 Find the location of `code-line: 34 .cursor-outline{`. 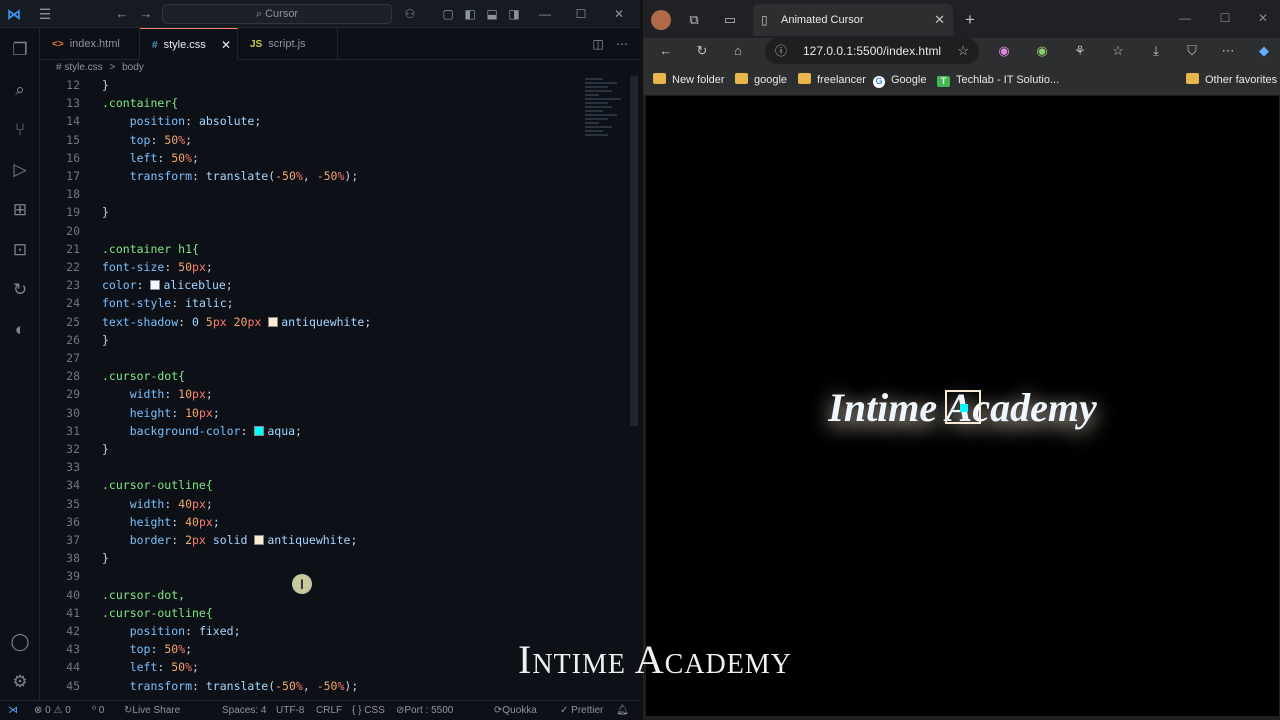

code-line: 34 .cursor-outline{ is located at coordinates (310, 485).